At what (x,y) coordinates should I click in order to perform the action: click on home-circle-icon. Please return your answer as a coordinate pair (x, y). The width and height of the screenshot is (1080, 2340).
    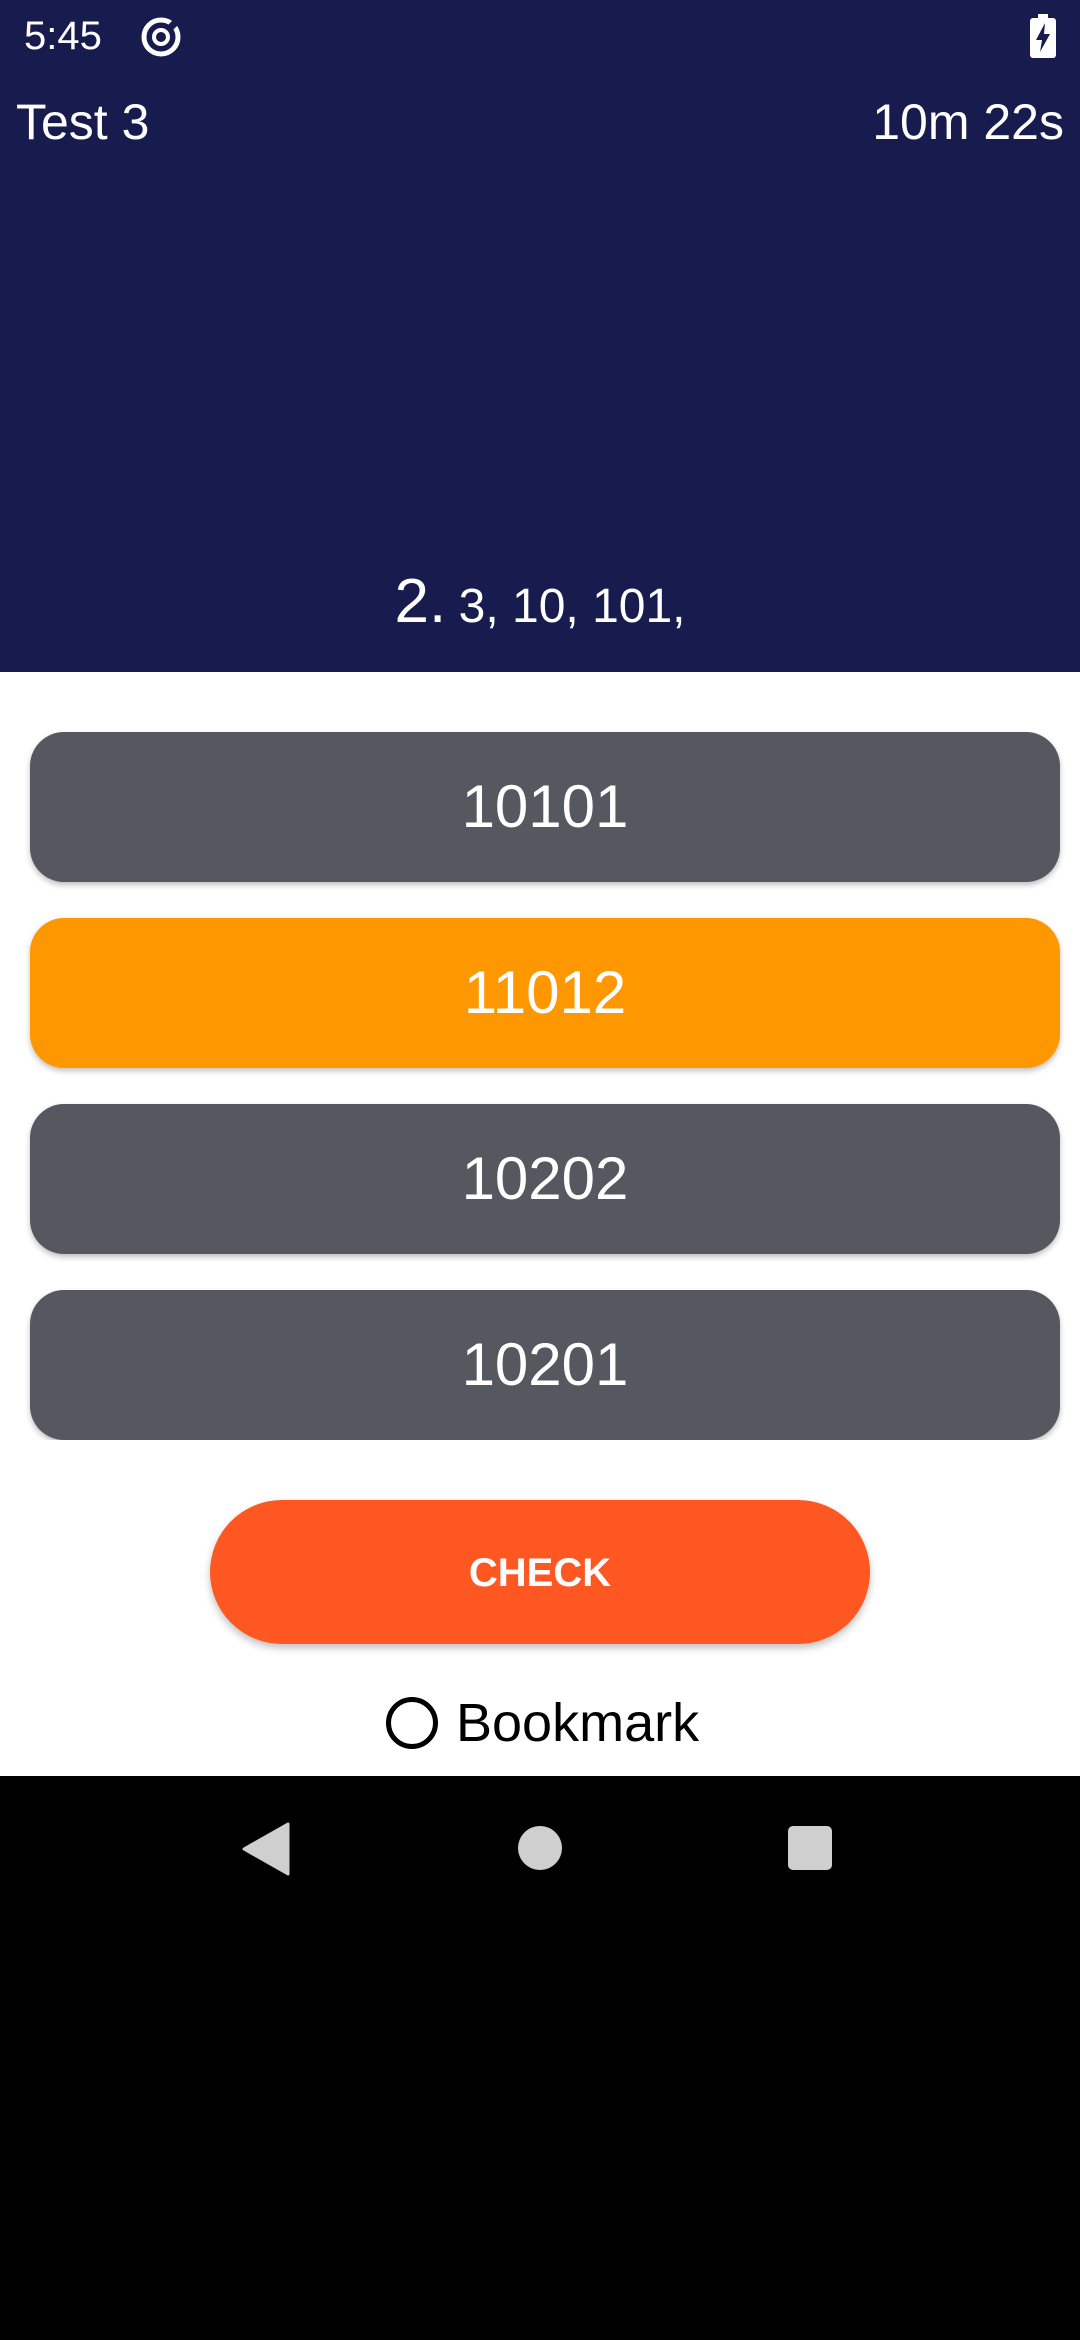
    Looking at the image, I should click on (540, 1848).